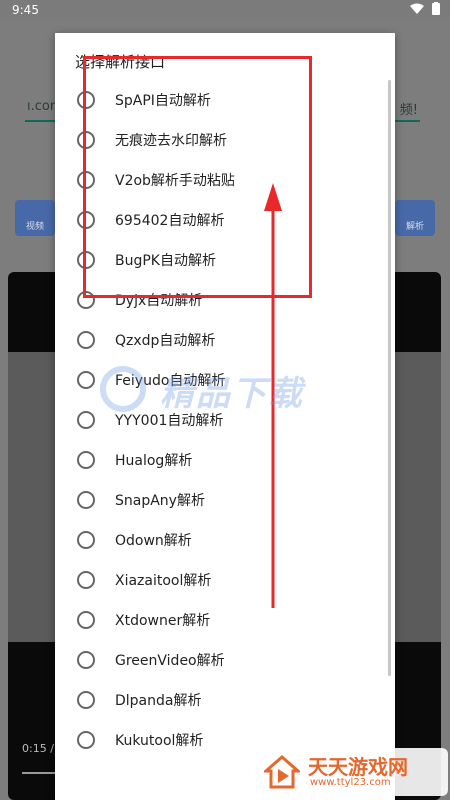  What do you see at coordinates (158, 701) in the screenshot?
I see `option-label: Dlpanda解析` at bounding box center [158, 701].